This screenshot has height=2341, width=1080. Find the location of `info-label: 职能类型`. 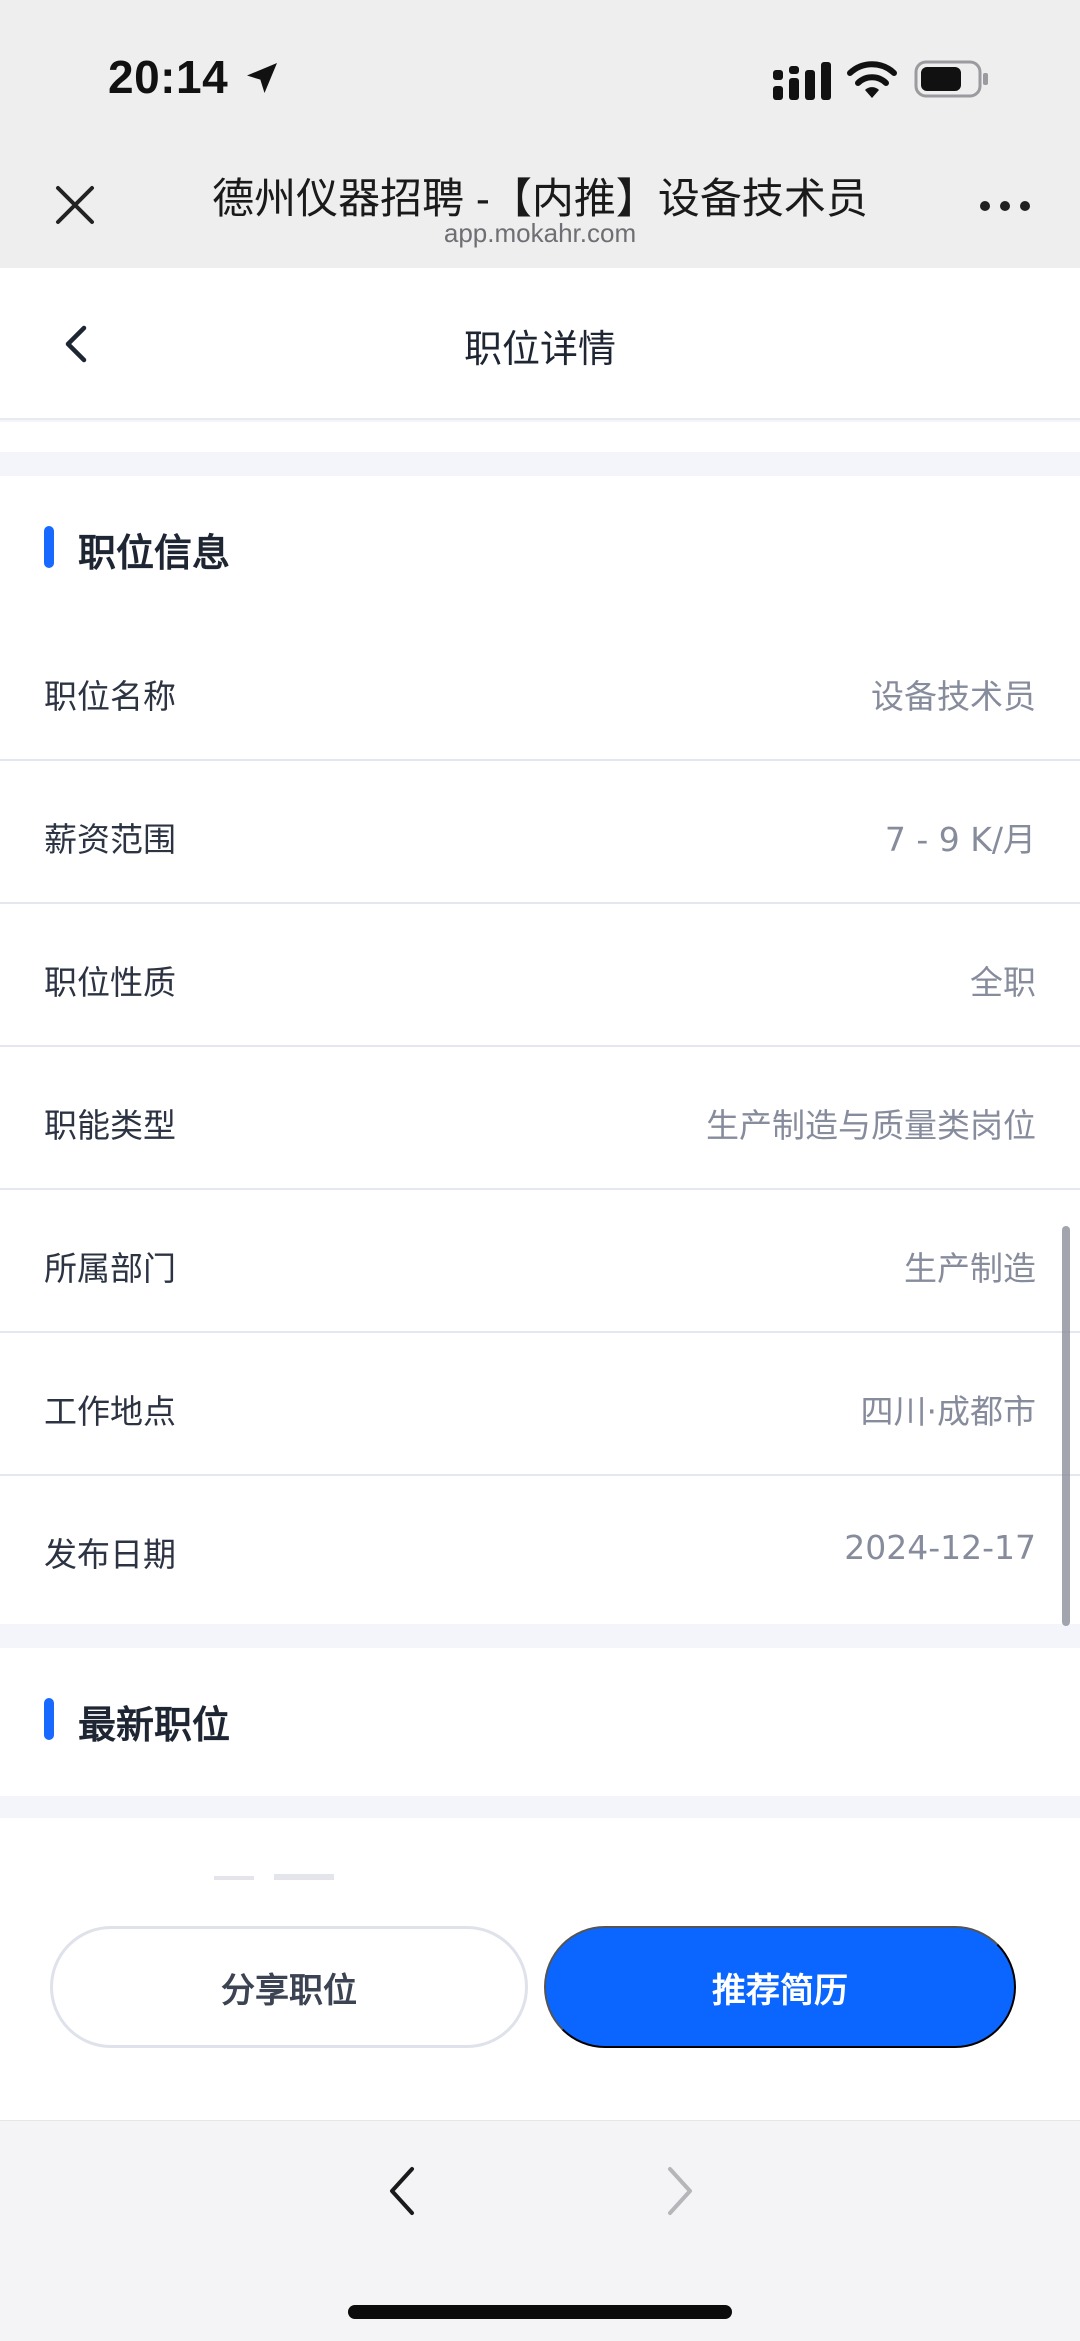

info-label: 职能类型 is located at coordinates (110, 1125).